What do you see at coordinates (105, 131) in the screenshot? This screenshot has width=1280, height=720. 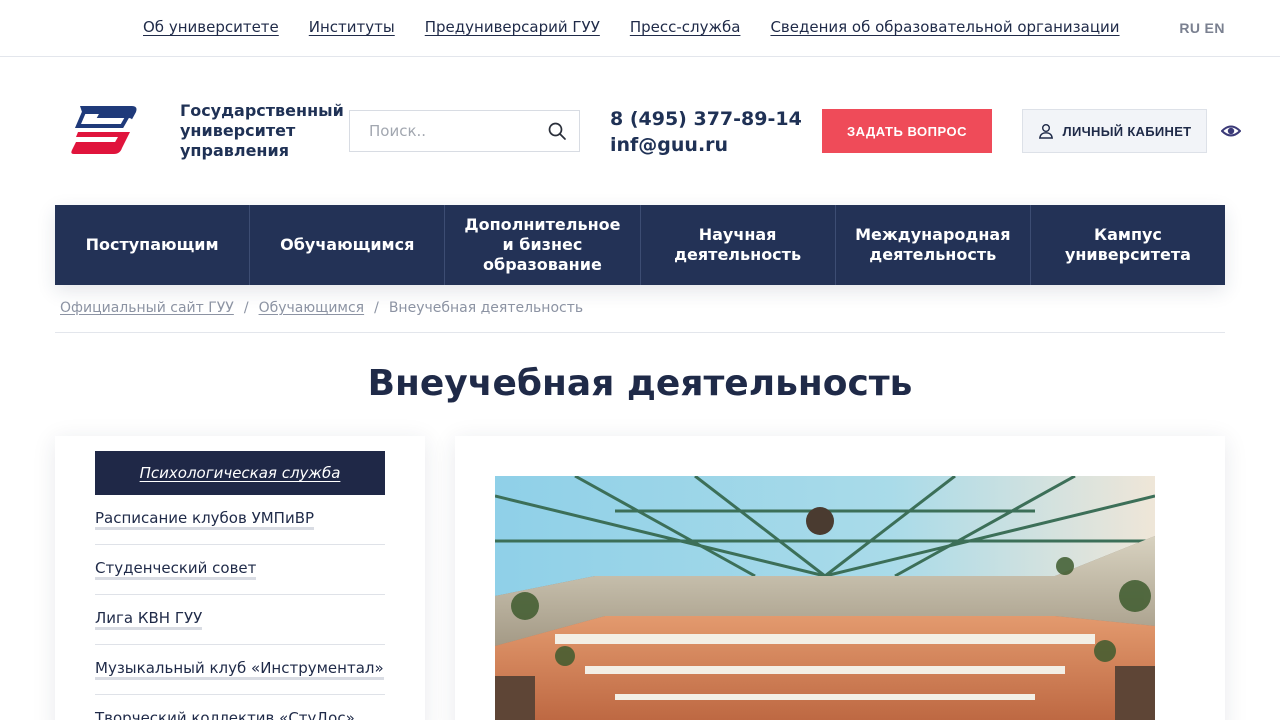 I see `guu-logo` at bounding box center [105, 131].